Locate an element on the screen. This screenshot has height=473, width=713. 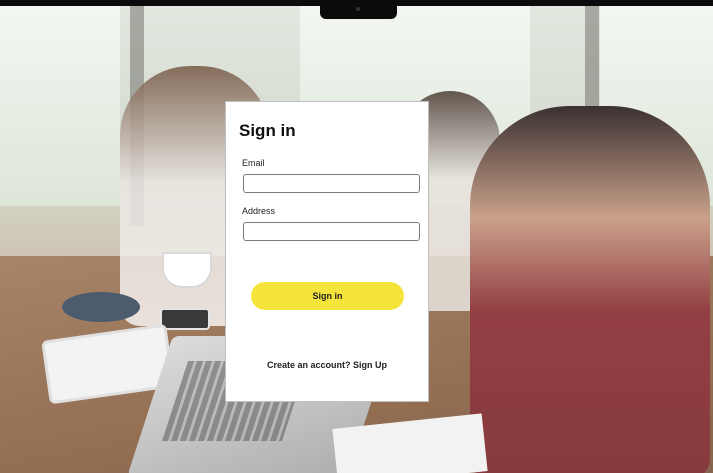
signup-prompt: Create an account? Sign Up is located at coordinates (327, 365).